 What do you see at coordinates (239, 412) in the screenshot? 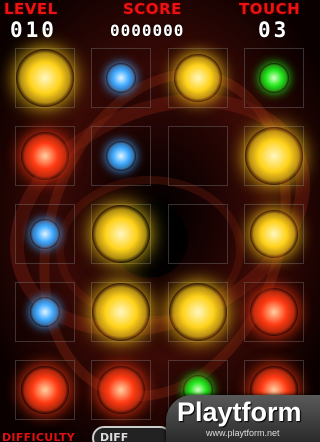
I see `watermark-logo: Playtform` at bounding box center [239, 412].